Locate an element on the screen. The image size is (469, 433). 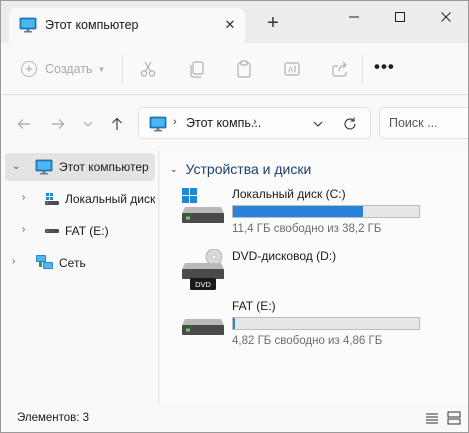
tiles-view-icon is located at coordinates (454, 418).